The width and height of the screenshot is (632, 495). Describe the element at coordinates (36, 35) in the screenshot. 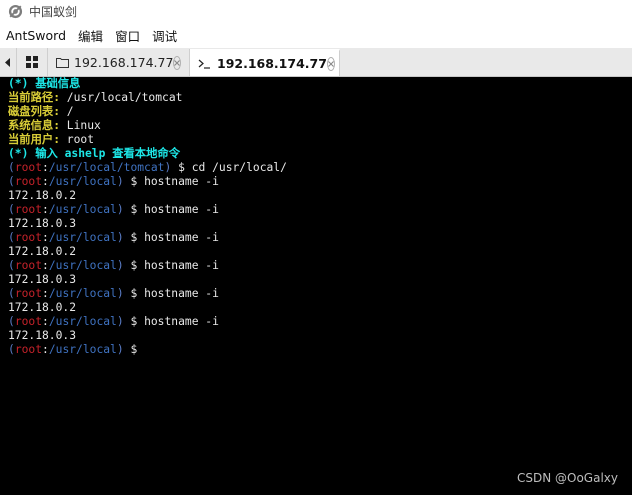

I see `menu-antsword: AntSword` at that location.